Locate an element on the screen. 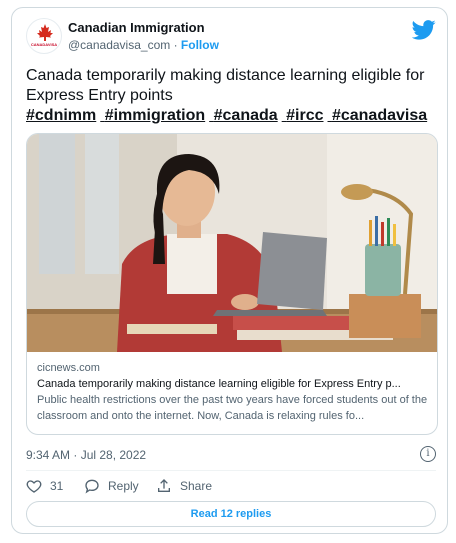 The width and height of the screenshot is (456, 543). follow-button: Follow is located at coordinates (200, 45).